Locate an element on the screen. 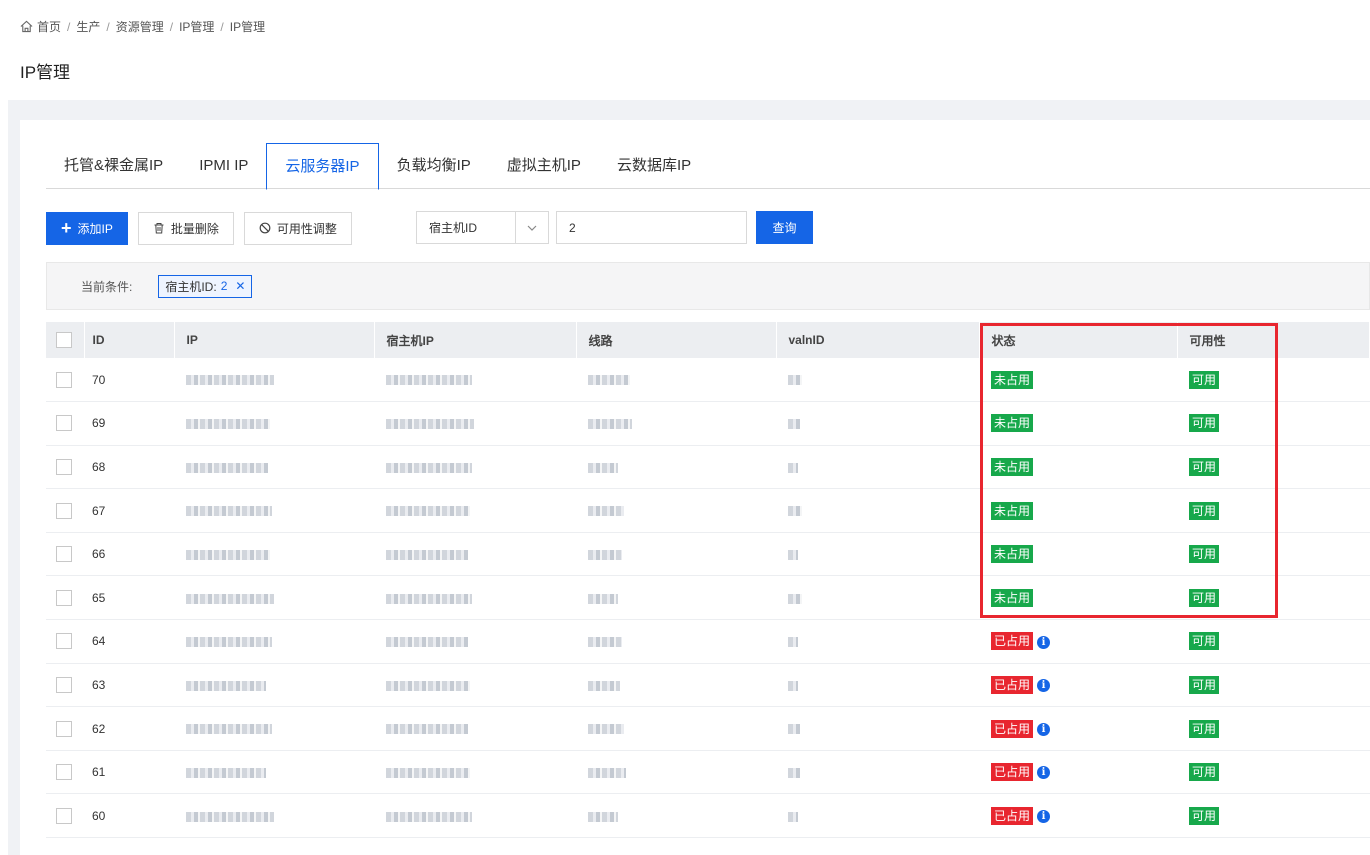 The width and height of the screenshot is (1370, 855). table-row: 68 未占用 可用 is located at coordinates (708, 467).